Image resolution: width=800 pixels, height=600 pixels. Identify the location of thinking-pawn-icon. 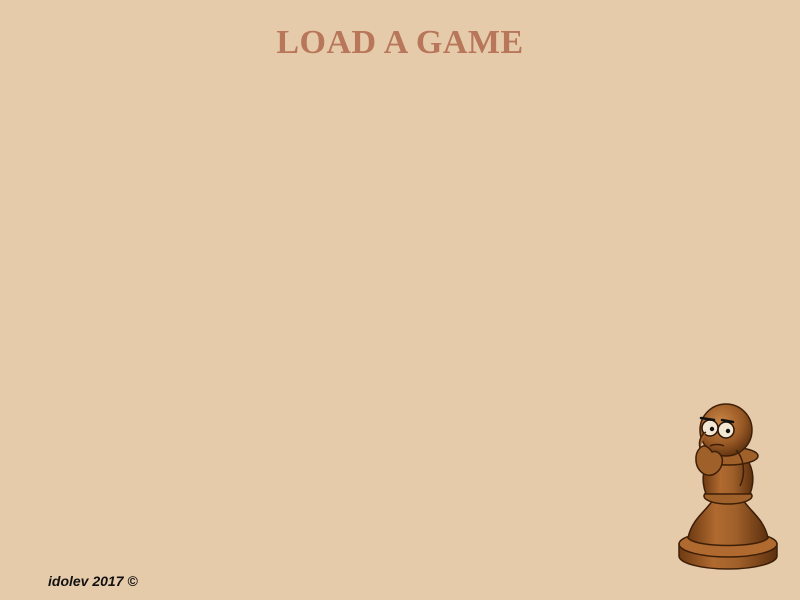
(728, 486).